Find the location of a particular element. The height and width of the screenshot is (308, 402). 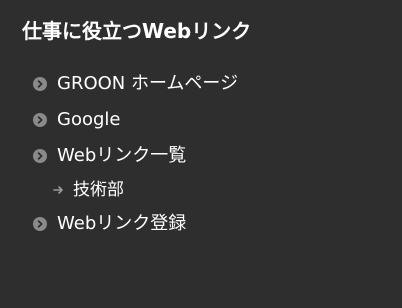

link-label: GROON ホームページ is located at coordinates (147, 84).